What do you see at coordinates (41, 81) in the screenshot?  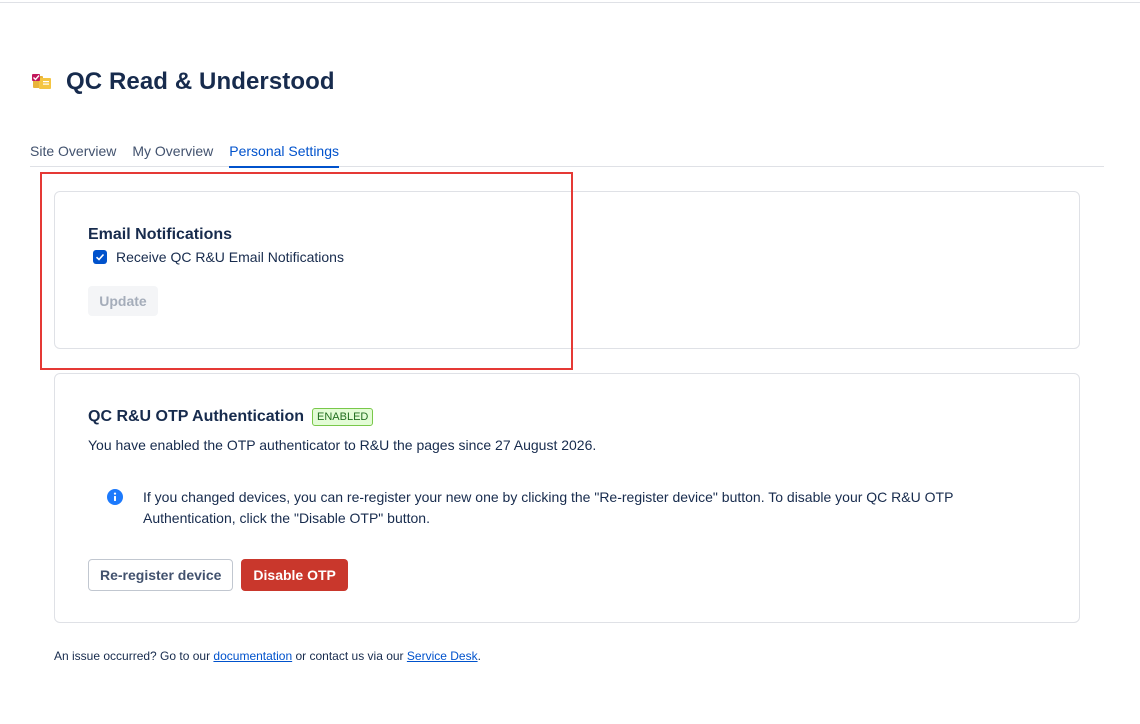 I see `app-logo-icon` at bounding box center [41, 81].